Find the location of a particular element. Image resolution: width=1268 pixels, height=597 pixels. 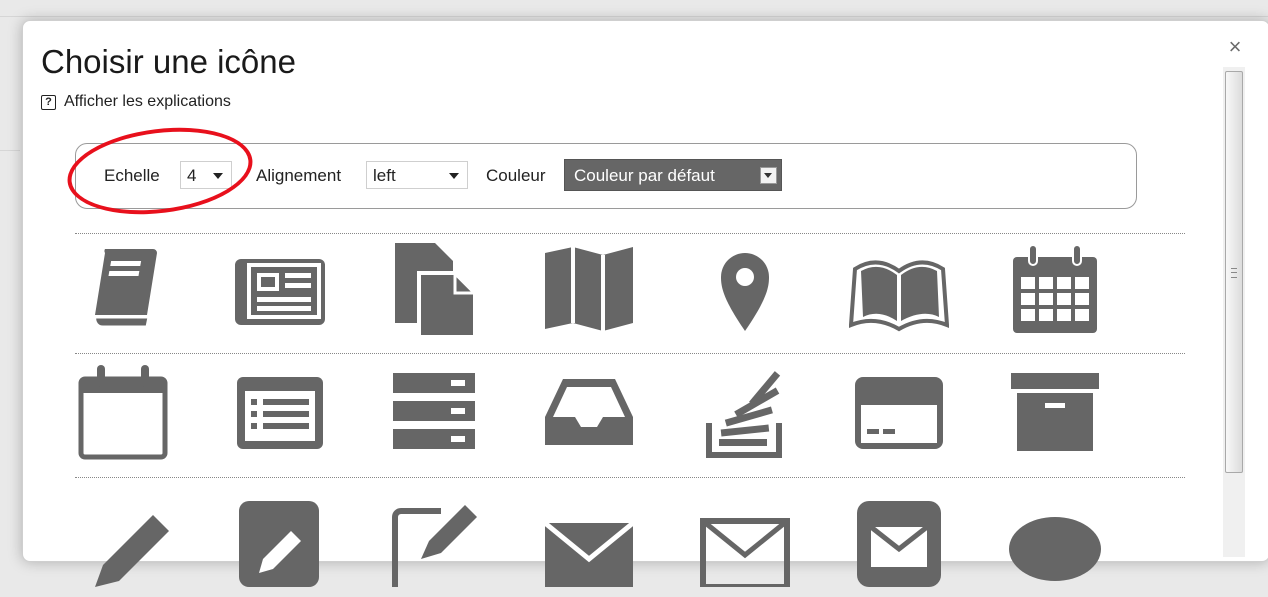

scale-value: 4 is located at coordinates (192, 175).